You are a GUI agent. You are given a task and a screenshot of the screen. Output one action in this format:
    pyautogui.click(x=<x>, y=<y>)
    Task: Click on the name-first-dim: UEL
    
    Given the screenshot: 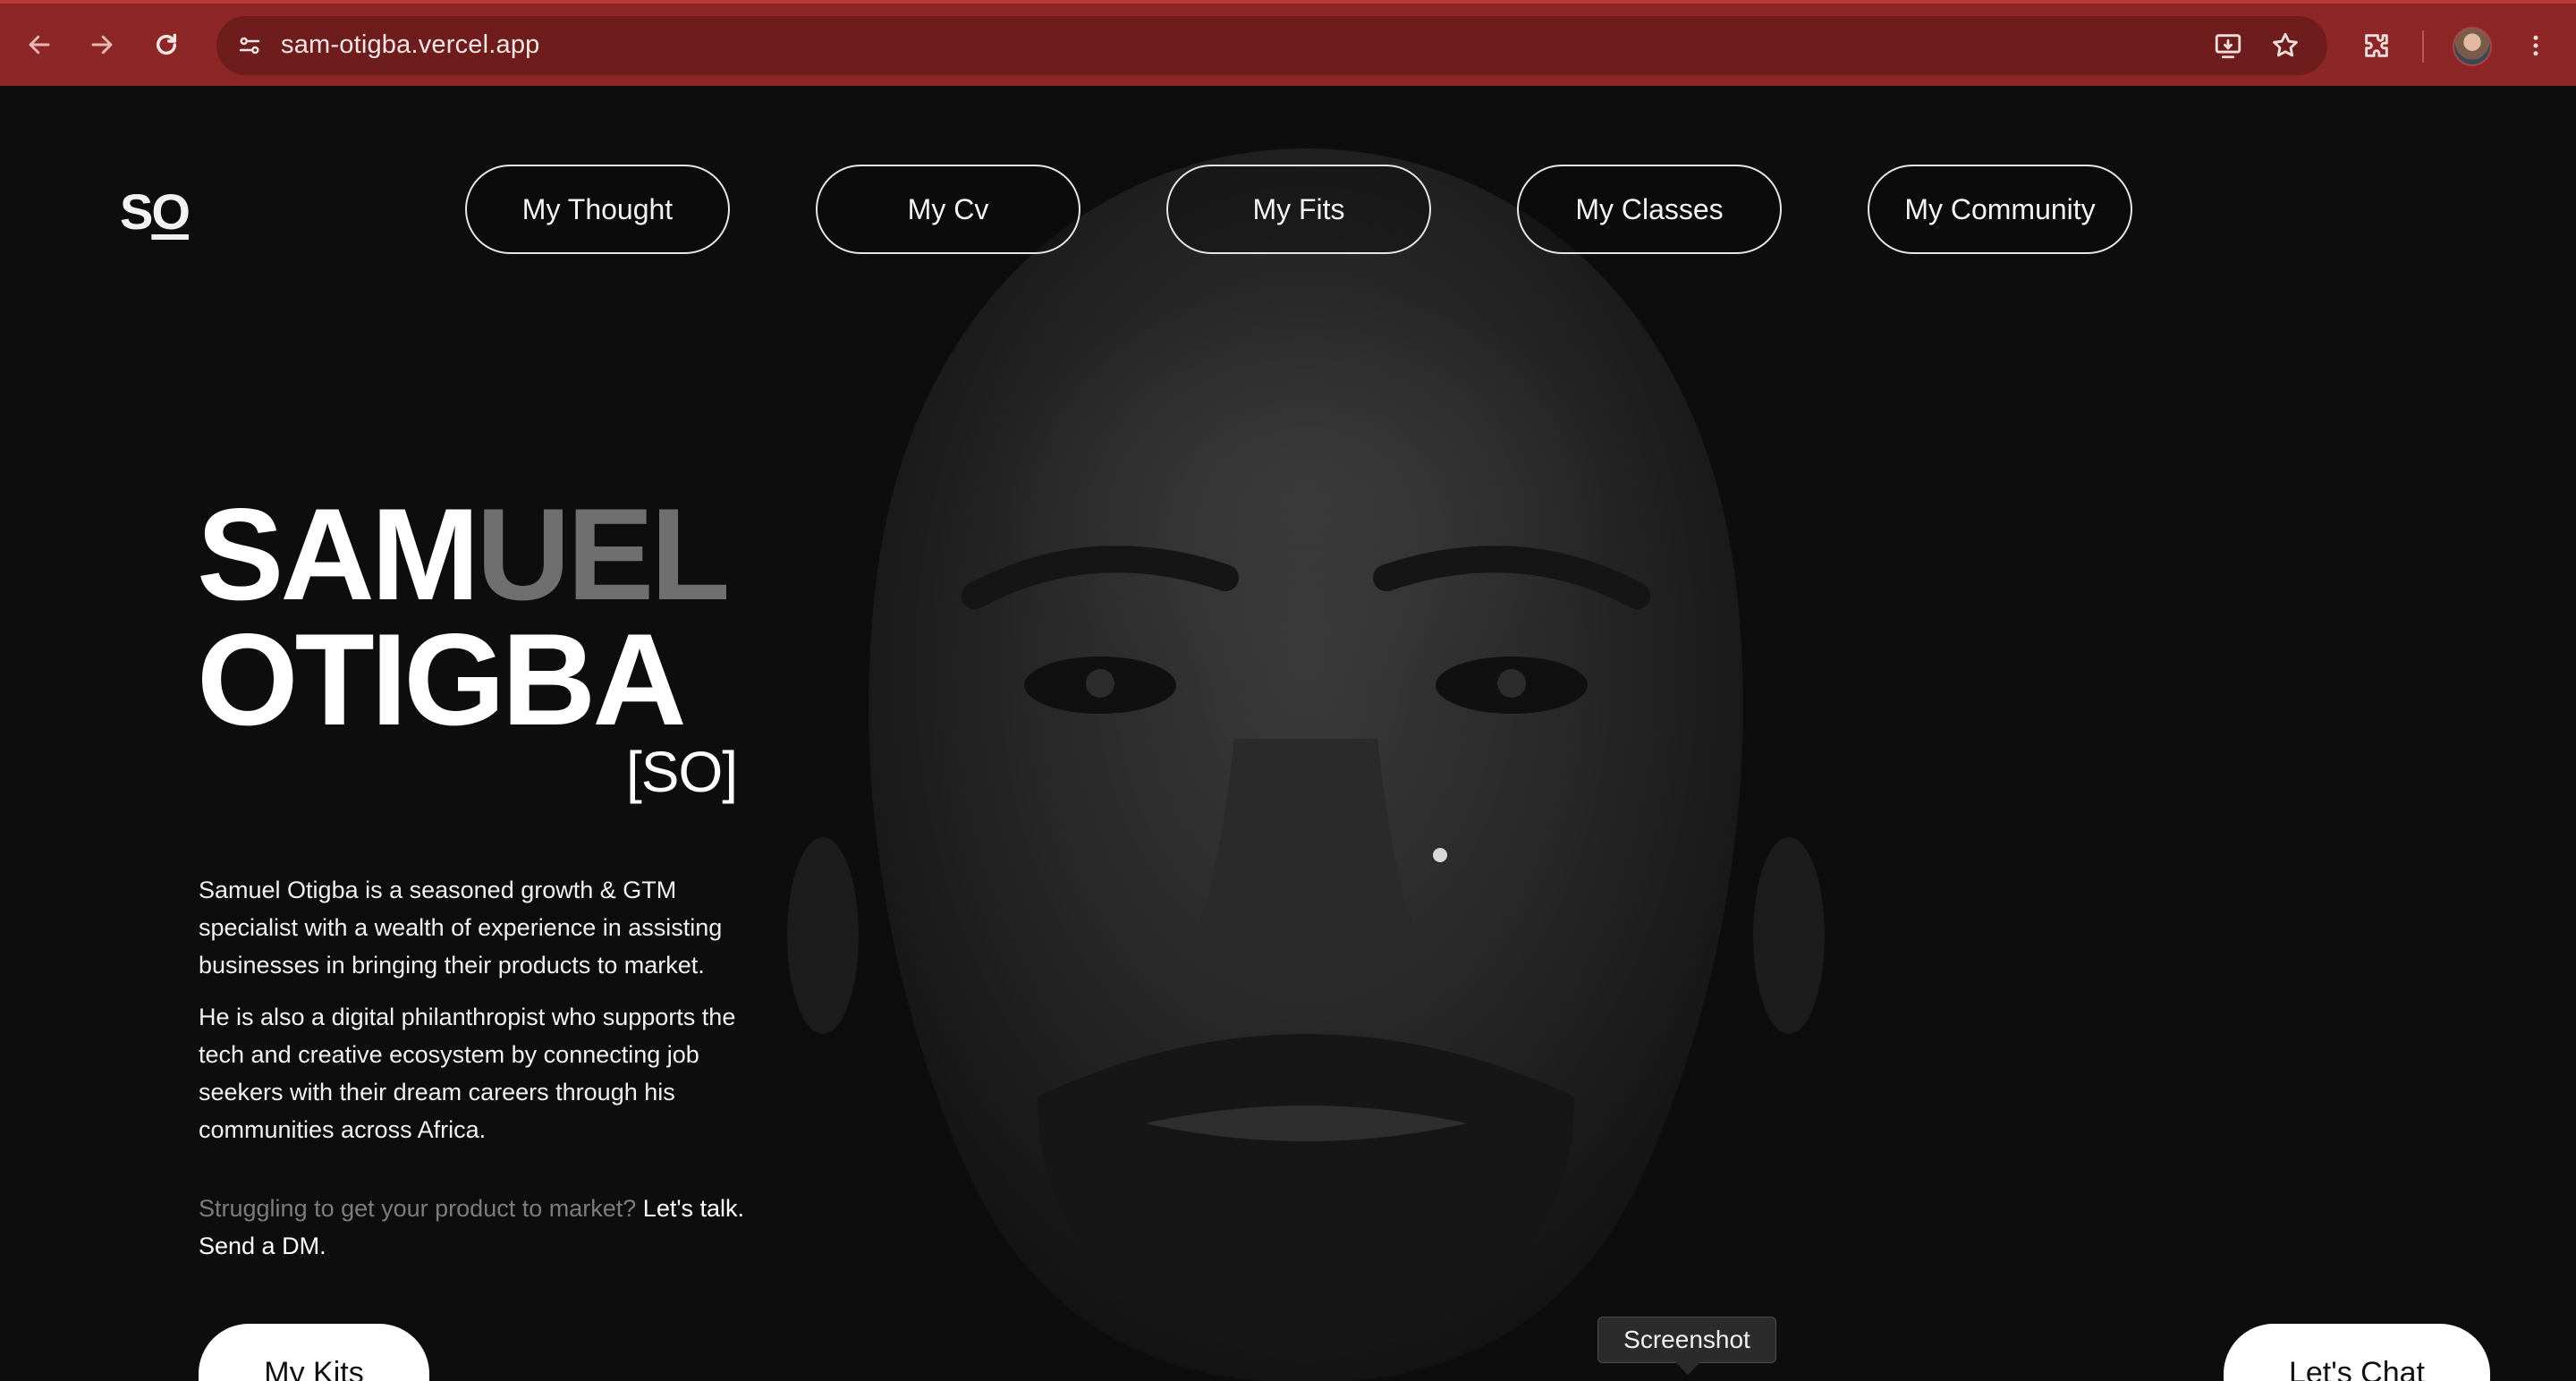 What is the action you would take?
    pyautogui.click(x=603, y=554)
    